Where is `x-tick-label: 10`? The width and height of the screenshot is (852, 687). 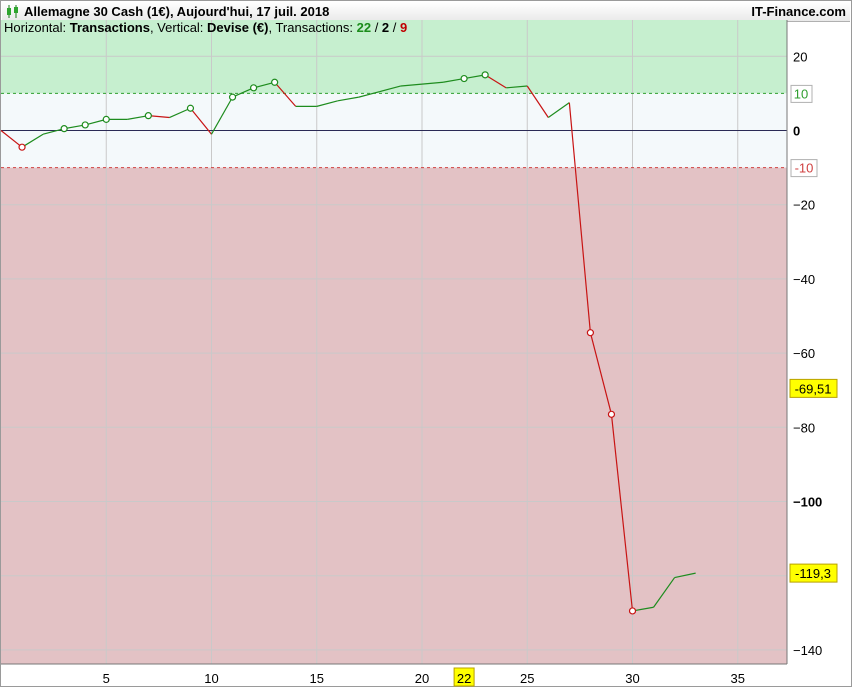
x-tick-label: 10 is located at coordinates (211, 678).